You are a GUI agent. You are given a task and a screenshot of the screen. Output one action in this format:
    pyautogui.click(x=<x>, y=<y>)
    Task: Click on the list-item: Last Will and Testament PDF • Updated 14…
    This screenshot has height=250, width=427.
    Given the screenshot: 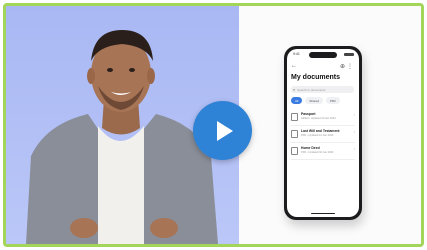 What is the action you would take?
    pyautogui.click(x=323, y=134)
    